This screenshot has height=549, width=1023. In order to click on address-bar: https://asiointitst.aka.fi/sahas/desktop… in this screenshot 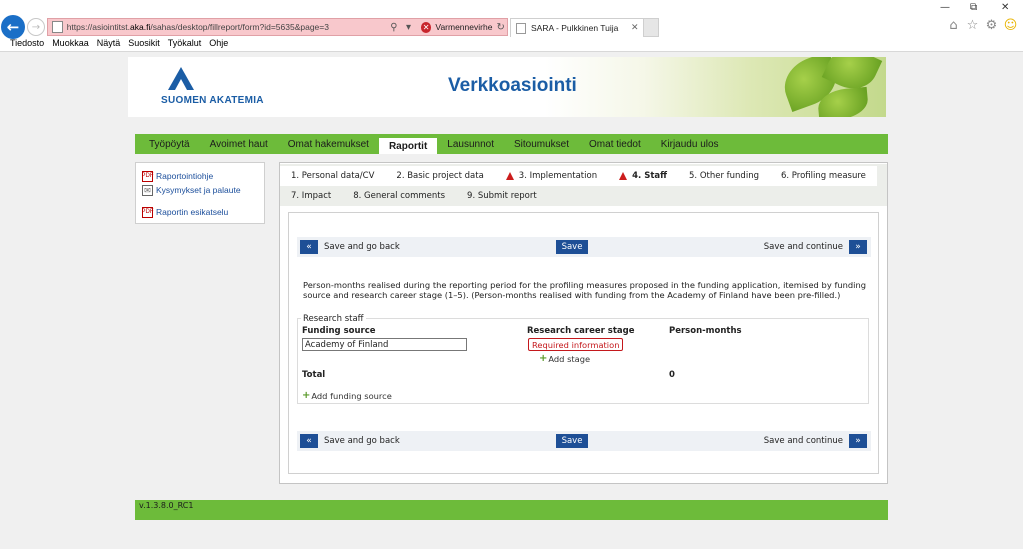, I will do `click(277, 27)`.